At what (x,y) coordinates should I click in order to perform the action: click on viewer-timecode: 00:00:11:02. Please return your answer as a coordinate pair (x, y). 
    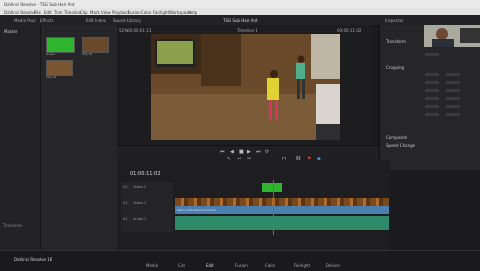
    Looking at the image, I should click on (349, 30).